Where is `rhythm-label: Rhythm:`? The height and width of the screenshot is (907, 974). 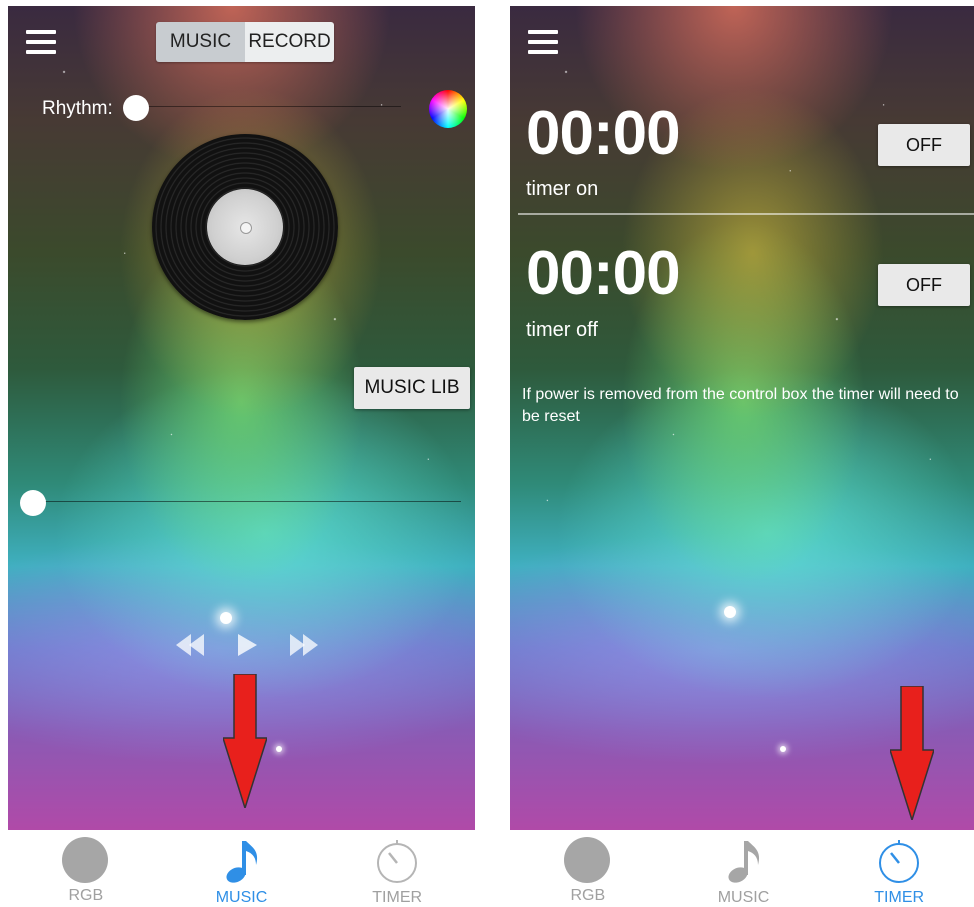
rhythm-label: Rhythm: is located at coordinates (77, 108).